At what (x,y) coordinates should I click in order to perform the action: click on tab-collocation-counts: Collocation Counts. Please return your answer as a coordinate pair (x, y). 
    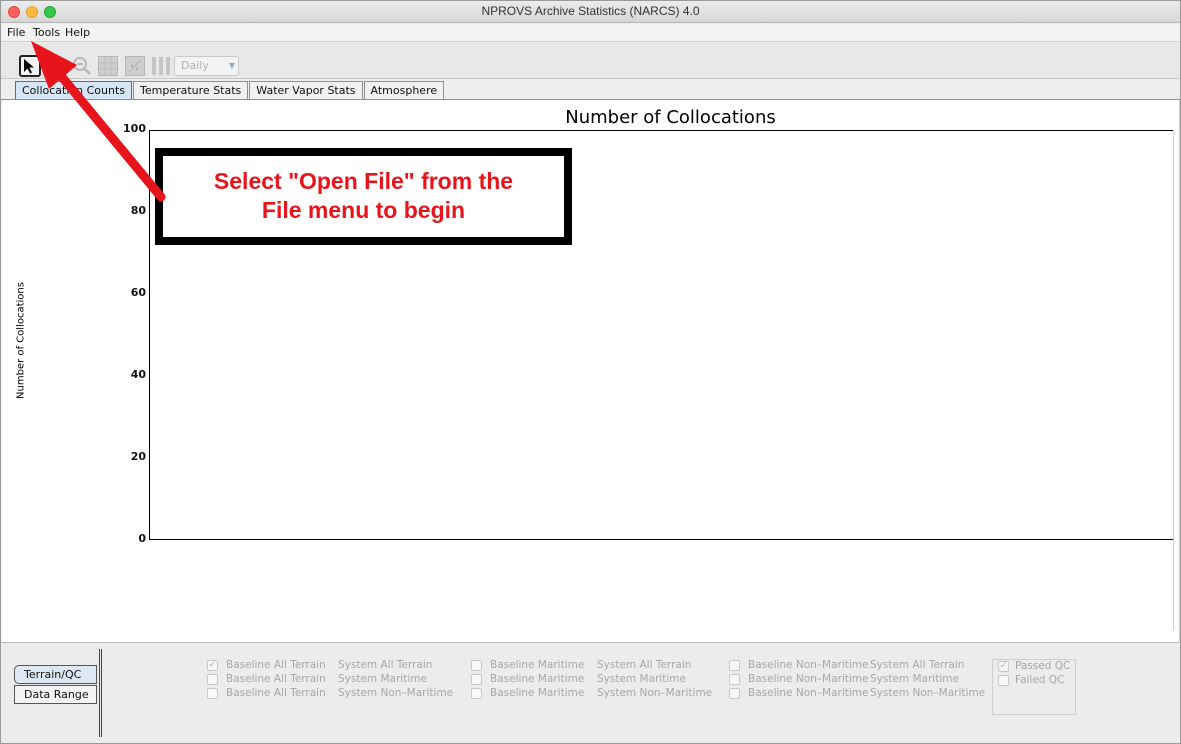
    Looking at the image, I should click on (74, 90).